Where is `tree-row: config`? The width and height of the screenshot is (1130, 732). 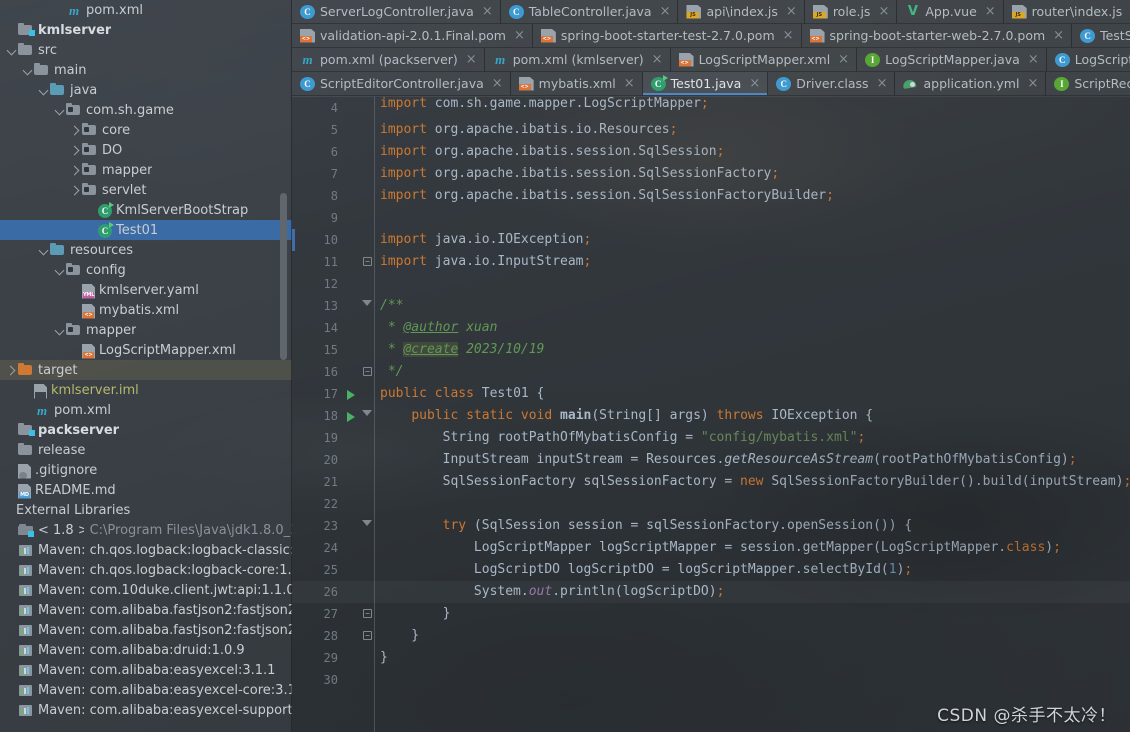
tree-row: config is located at coordinates (146, 270).